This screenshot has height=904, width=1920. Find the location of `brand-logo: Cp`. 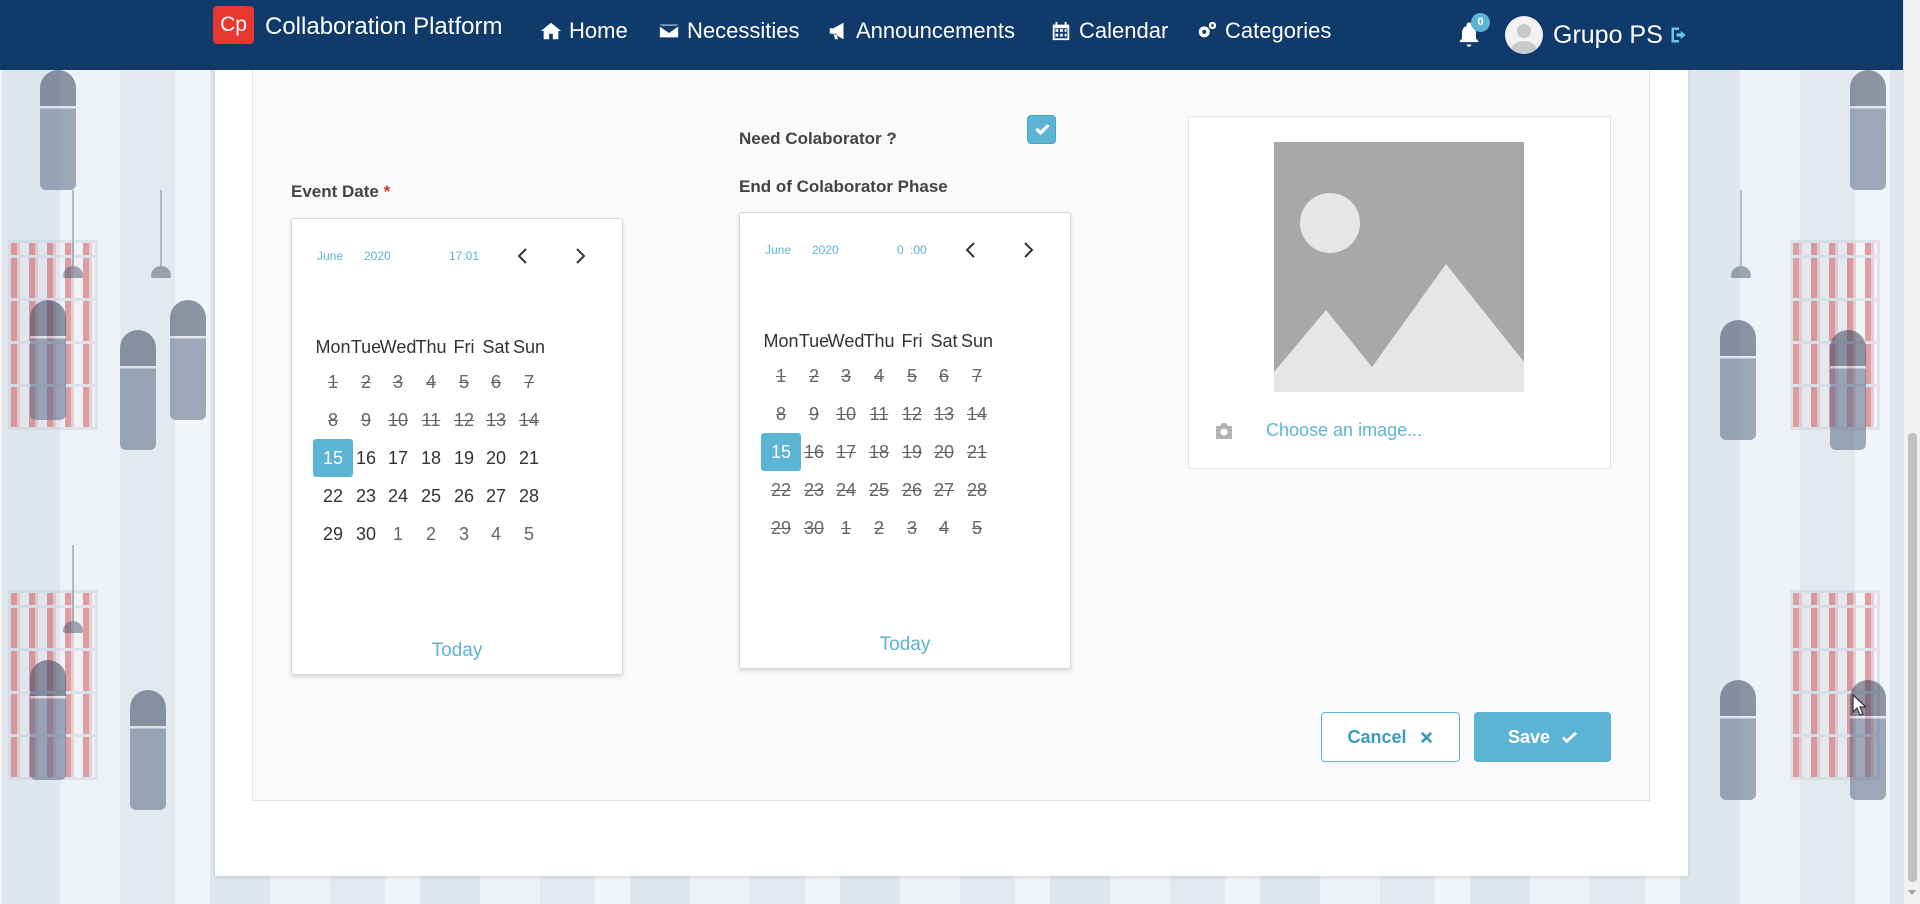

brand-logo: Cp is located at coordinates (233, 25).